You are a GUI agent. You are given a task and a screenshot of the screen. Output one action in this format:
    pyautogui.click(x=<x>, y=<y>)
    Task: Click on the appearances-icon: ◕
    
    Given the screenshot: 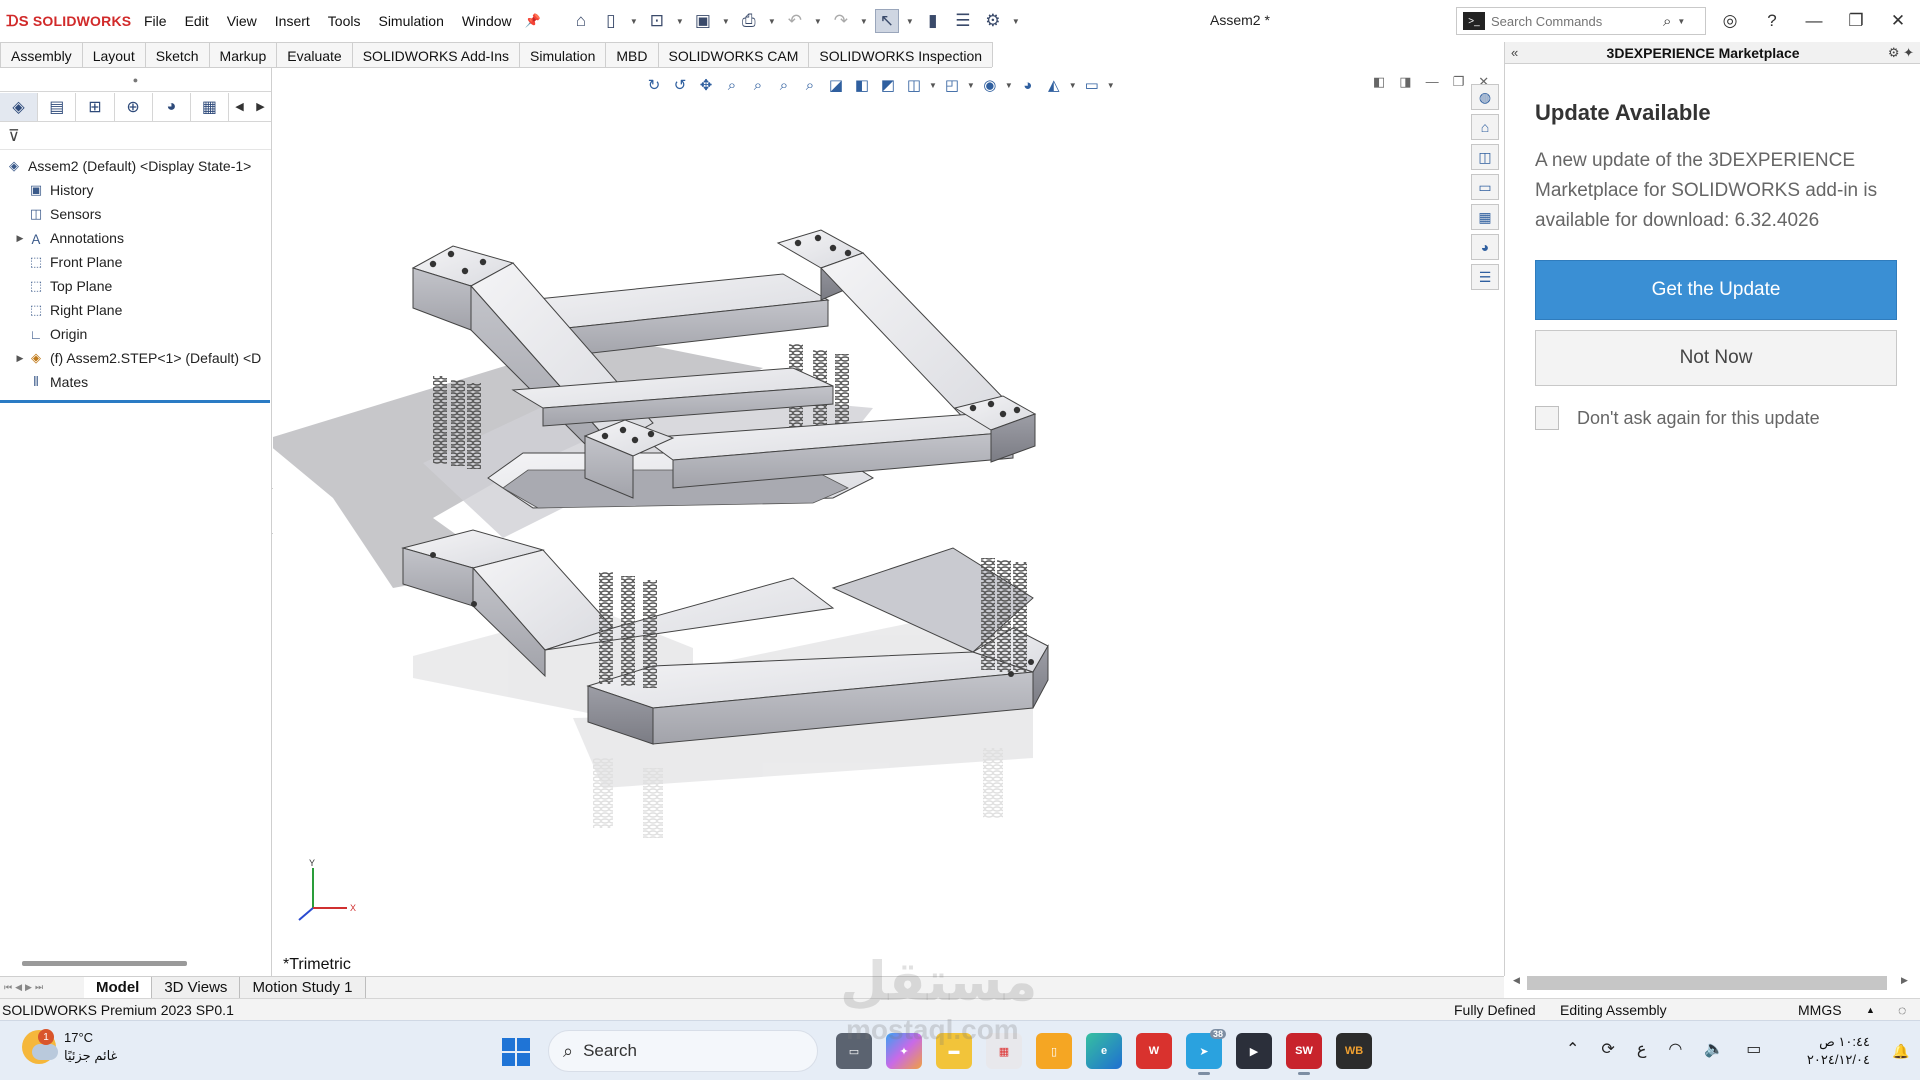 What is the action you would take?
    pyautogui.click(x=1485, y=247)
    